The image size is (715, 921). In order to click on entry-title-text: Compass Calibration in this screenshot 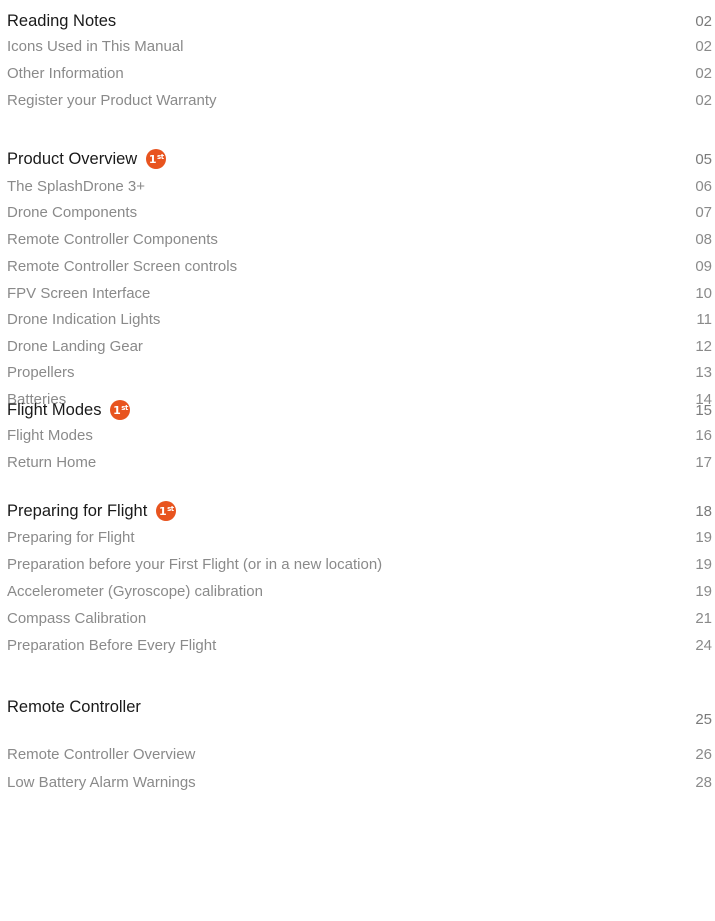, I will do `click(77, 618)`.